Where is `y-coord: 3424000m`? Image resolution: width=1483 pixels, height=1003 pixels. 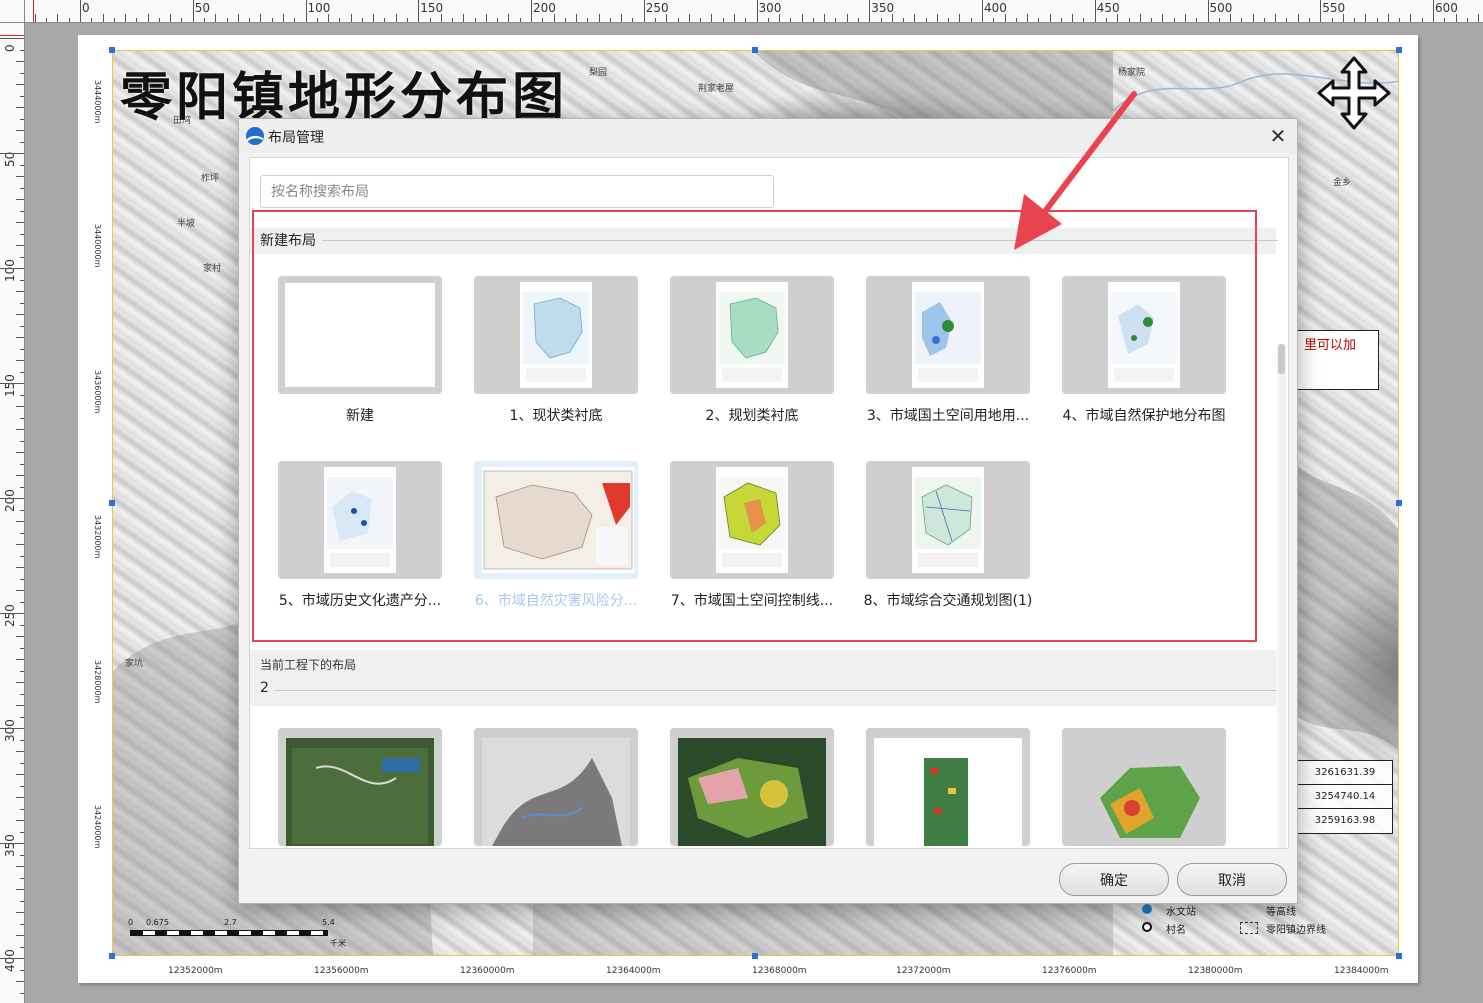 y-coord: 3424000m is located at coordinates (97, 827).